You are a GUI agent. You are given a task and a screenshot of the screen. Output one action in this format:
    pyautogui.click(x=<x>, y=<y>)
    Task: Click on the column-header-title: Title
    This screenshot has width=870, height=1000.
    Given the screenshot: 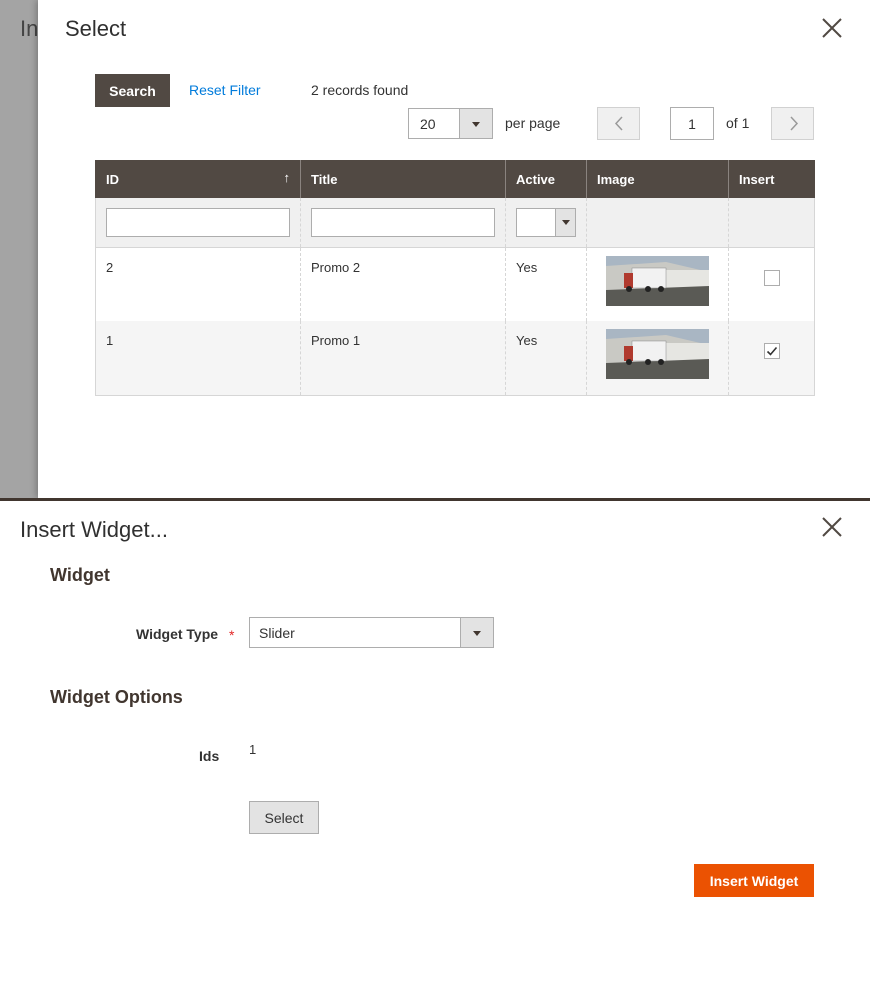 What is the action you would take?
    pyautogui.click(x=403, y=179)
    